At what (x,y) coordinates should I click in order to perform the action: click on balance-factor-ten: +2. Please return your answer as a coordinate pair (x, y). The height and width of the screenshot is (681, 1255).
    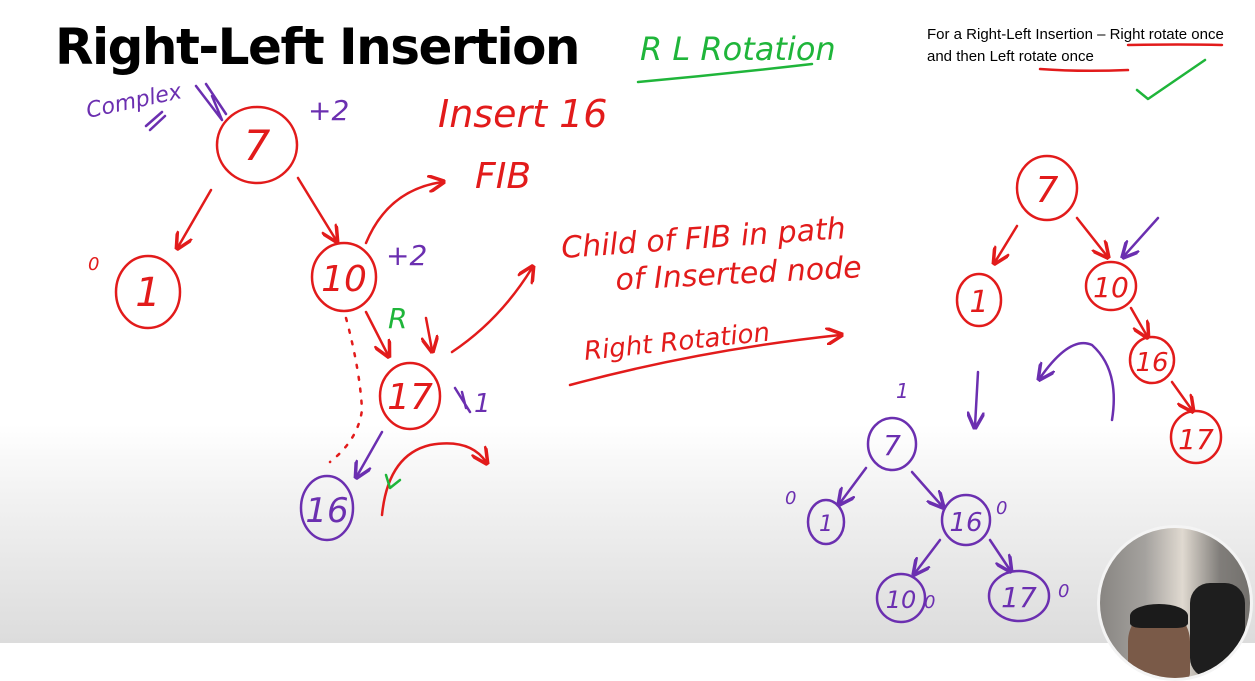
    Looking at the image, I should click on (406, 255).